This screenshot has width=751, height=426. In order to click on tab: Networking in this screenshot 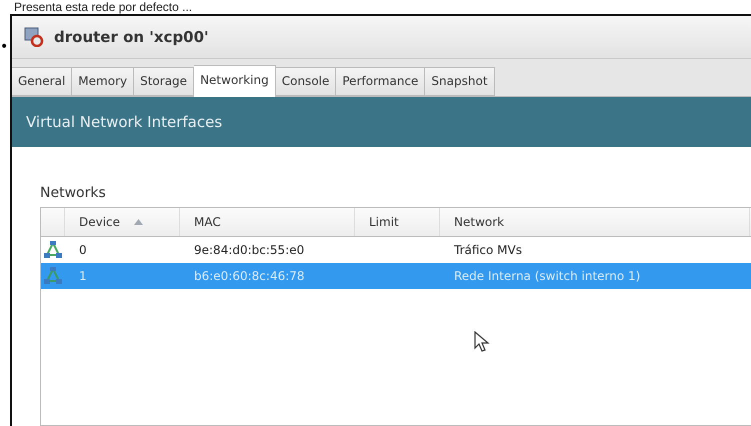, I will do `click(235, 81)`.